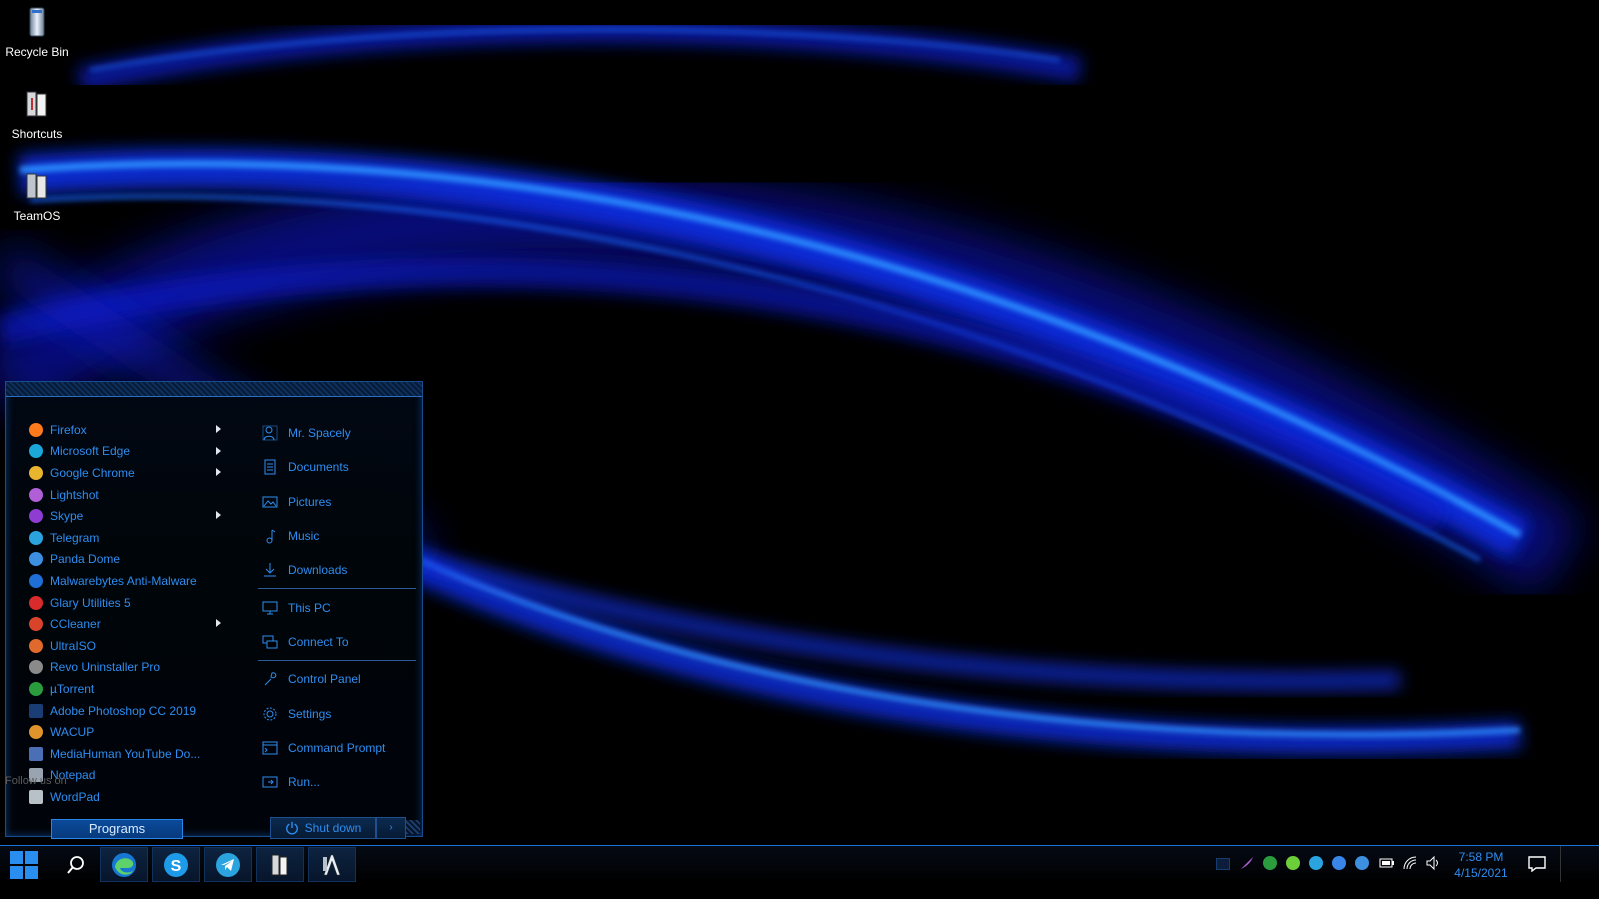 Image resolution: width=1599 pixels, height=899 pixels. I want to click on start-button, so click(24, 864).